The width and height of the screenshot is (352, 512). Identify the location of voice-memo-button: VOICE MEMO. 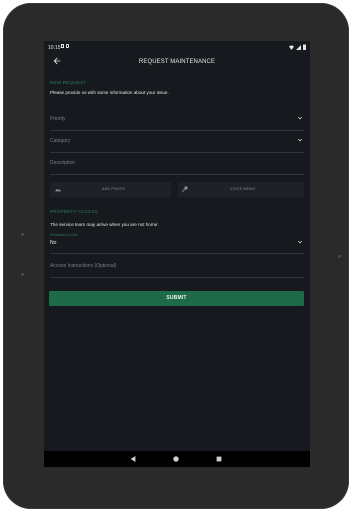
(241, 189).